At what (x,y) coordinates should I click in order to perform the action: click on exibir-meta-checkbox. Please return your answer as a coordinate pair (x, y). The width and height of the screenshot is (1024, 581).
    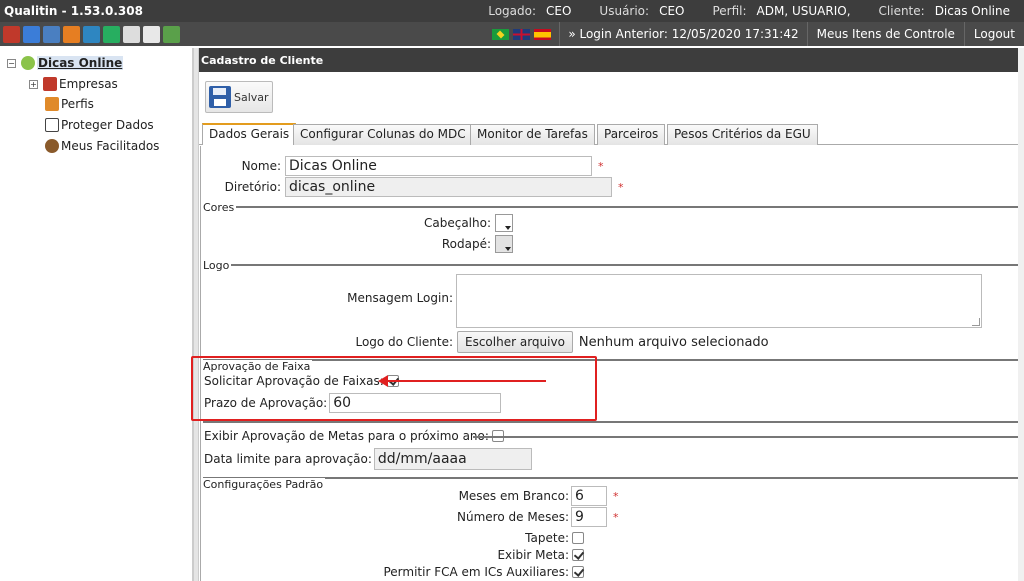
    Looking at the image, I should click on (578, 555).